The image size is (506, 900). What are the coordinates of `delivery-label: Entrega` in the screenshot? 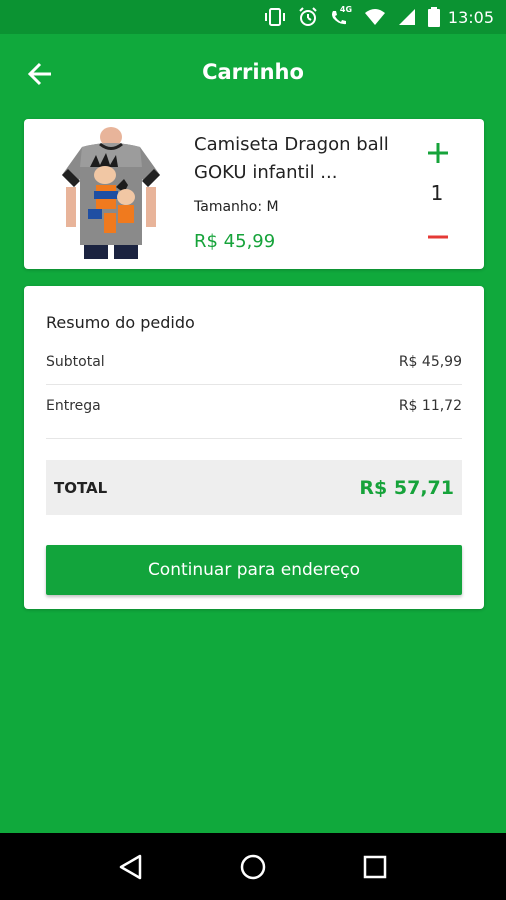 It's located at (73, 406).